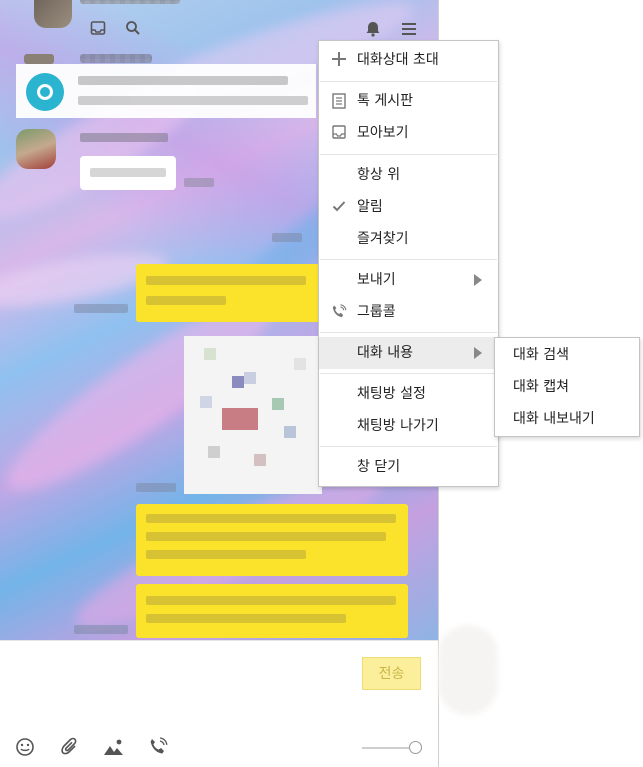 The height and width of the screenshot is (767, 643). Describe the element at coordinates (134, 29) in the screenshot. I see `search-icon` at that location.